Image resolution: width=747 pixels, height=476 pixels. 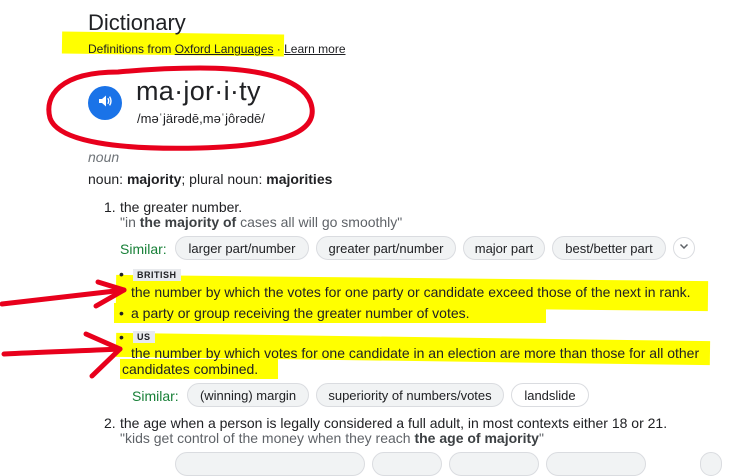 I want to click on annotation-arrow-2-head, so click(x=103, y=355).